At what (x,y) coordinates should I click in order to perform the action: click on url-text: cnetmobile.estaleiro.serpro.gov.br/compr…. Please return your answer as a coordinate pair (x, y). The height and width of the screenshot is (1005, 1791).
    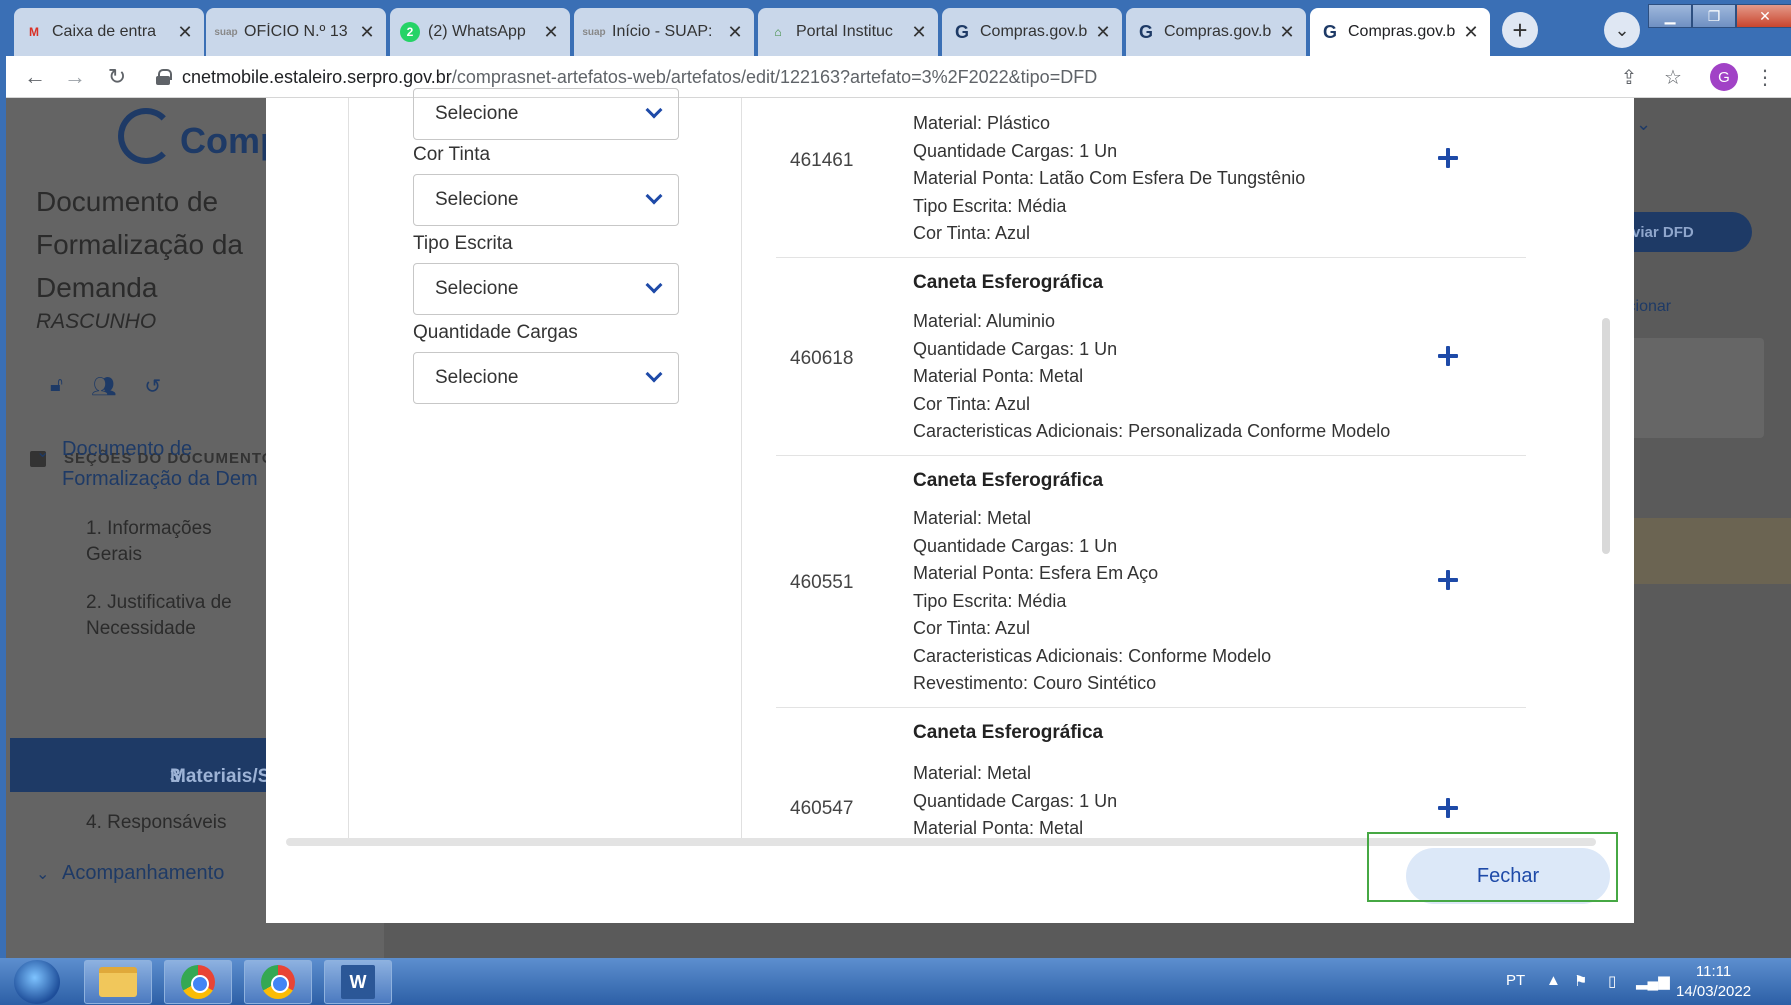
    Looking at the image, I should click on (639, 77).